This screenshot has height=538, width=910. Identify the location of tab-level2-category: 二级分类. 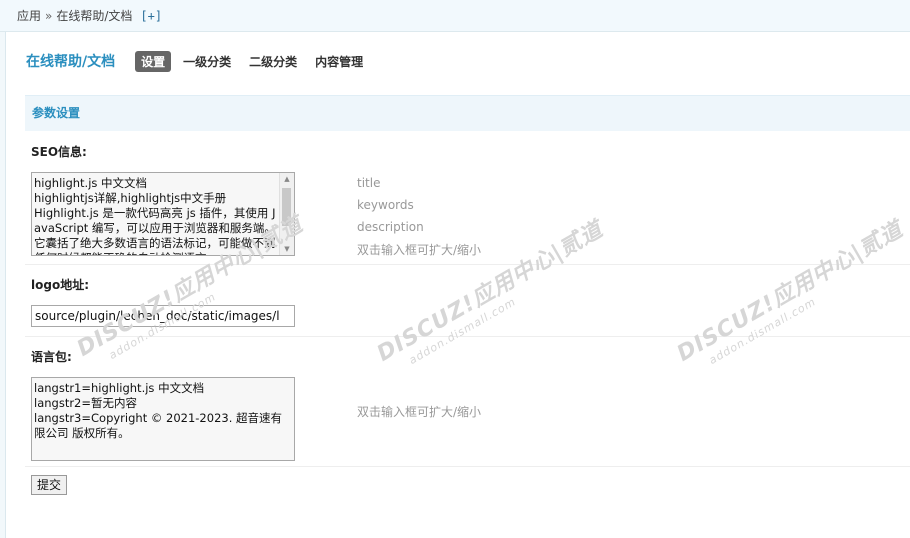
(273, 61).